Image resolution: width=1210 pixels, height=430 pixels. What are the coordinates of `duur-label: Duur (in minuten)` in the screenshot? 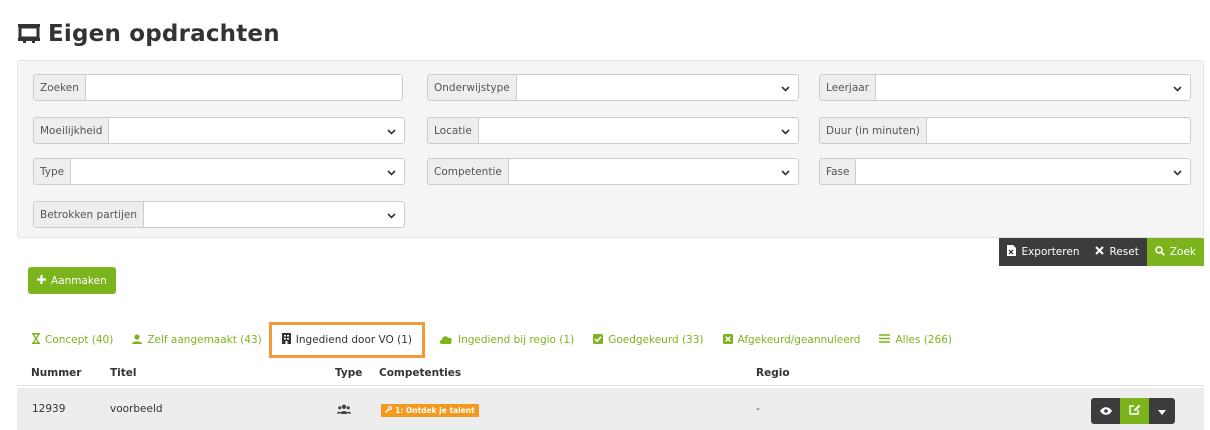 It's located at (873, 130).